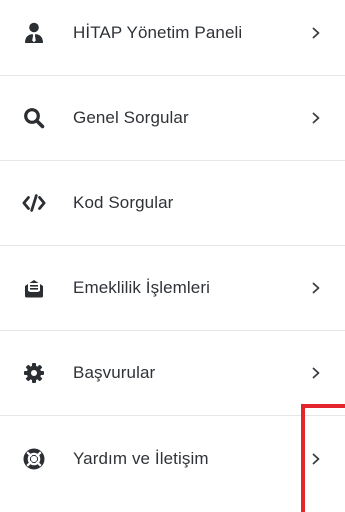 Image resolution: width=345 pixels, height=512 pixels. What do you see at coordinates (158, 32) in the screenshot?
I see `menu-item-label: HİTAP Yönetim Paneli` at bounding box center [158, 32].